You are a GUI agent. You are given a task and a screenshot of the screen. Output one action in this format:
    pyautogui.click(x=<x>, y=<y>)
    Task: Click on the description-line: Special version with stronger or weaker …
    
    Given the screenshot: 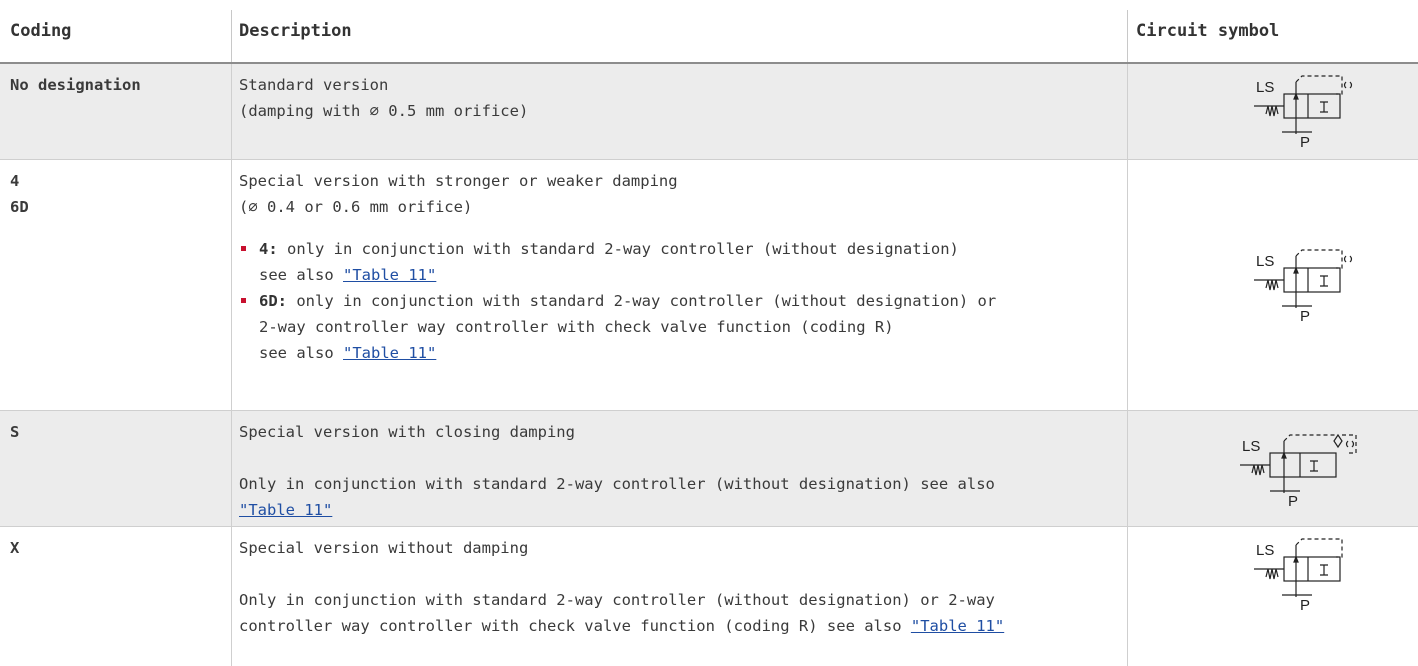 What is the action you would take?
    pyautogui.click(x=458, y=181)
    